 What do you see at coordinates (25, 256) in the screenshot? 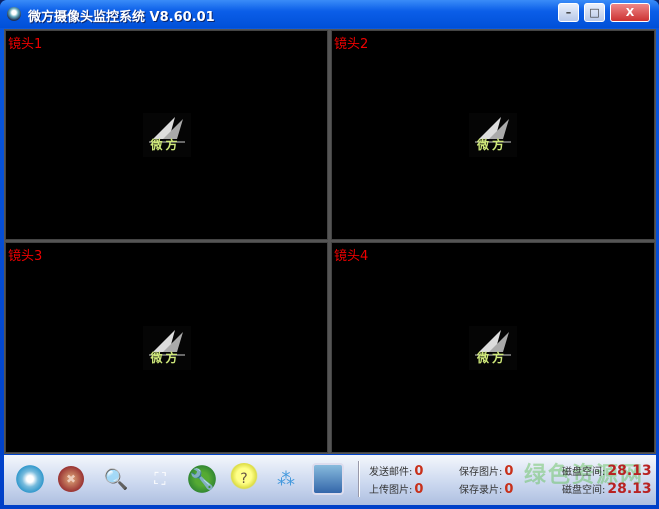
I see `pane-label: 镜头3` at bounding box center [25, 256].